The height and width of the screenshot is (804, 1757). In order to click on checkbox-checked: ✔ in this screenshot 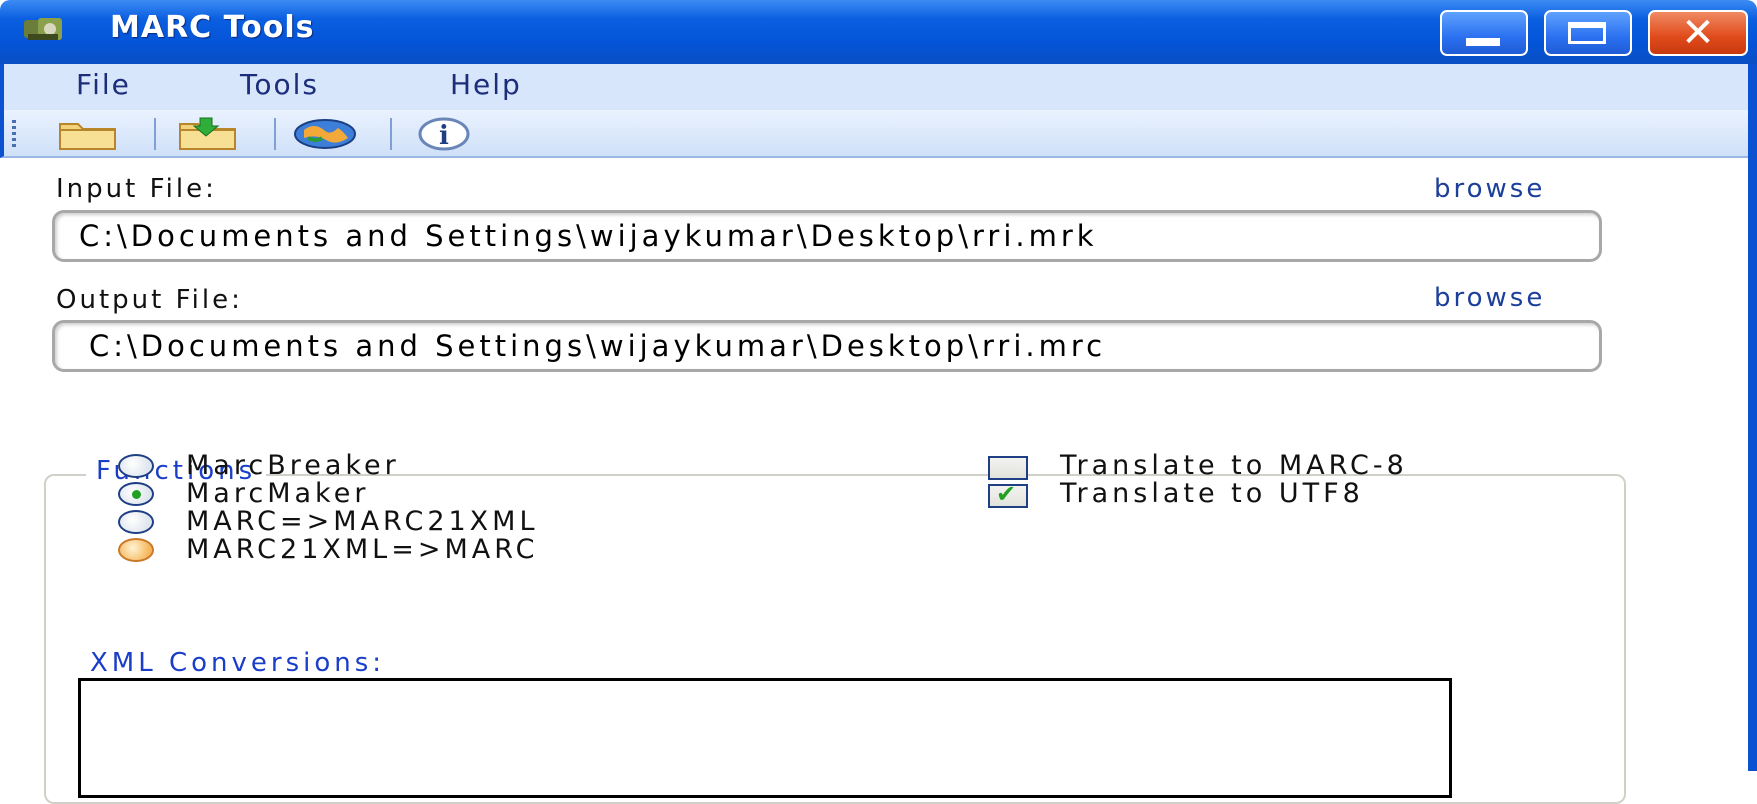, I will do `click(1008, 494)`.